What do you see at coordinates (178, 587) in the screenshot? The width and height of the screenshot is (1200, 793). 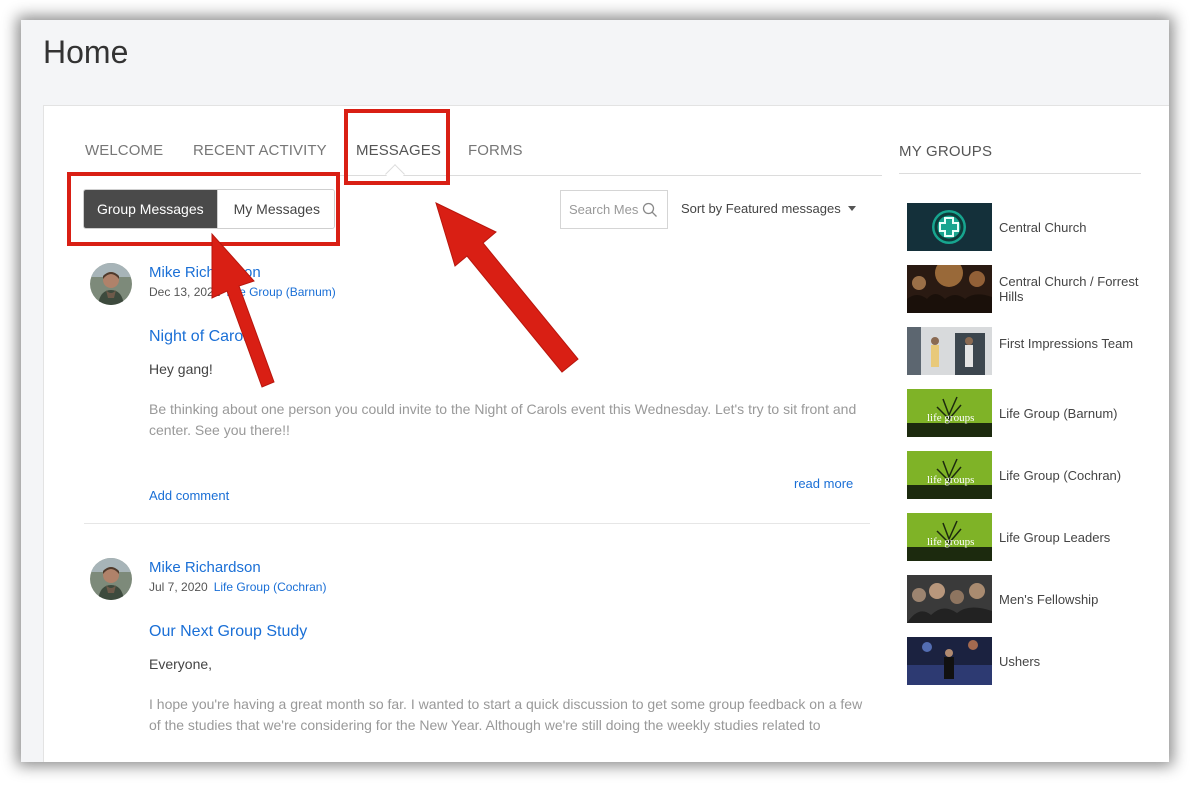 I see `post-date: Jul 7, 2020` at bounding box center [178, 587].